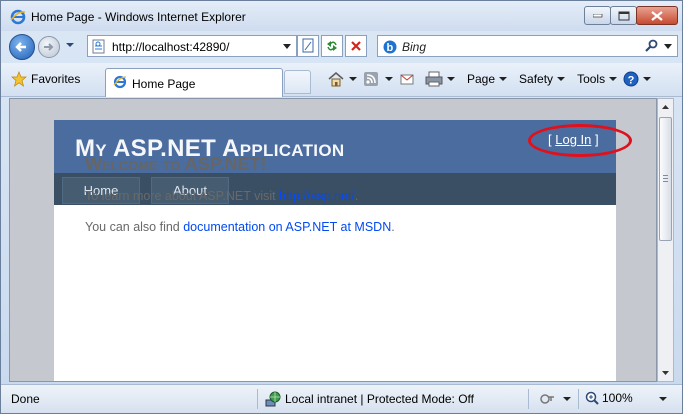 The width and height of the screenshot is (683, 414). I want to click on back-arrow-icon, so click(20, 47).